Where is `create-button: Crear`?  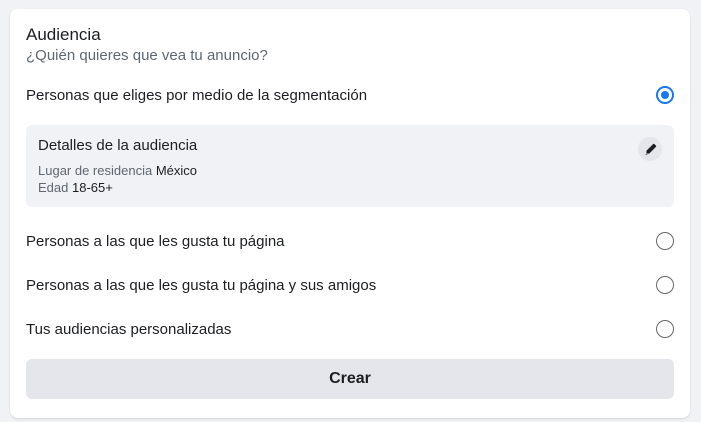
create-button: Crear is located at coordinates (350, 379).